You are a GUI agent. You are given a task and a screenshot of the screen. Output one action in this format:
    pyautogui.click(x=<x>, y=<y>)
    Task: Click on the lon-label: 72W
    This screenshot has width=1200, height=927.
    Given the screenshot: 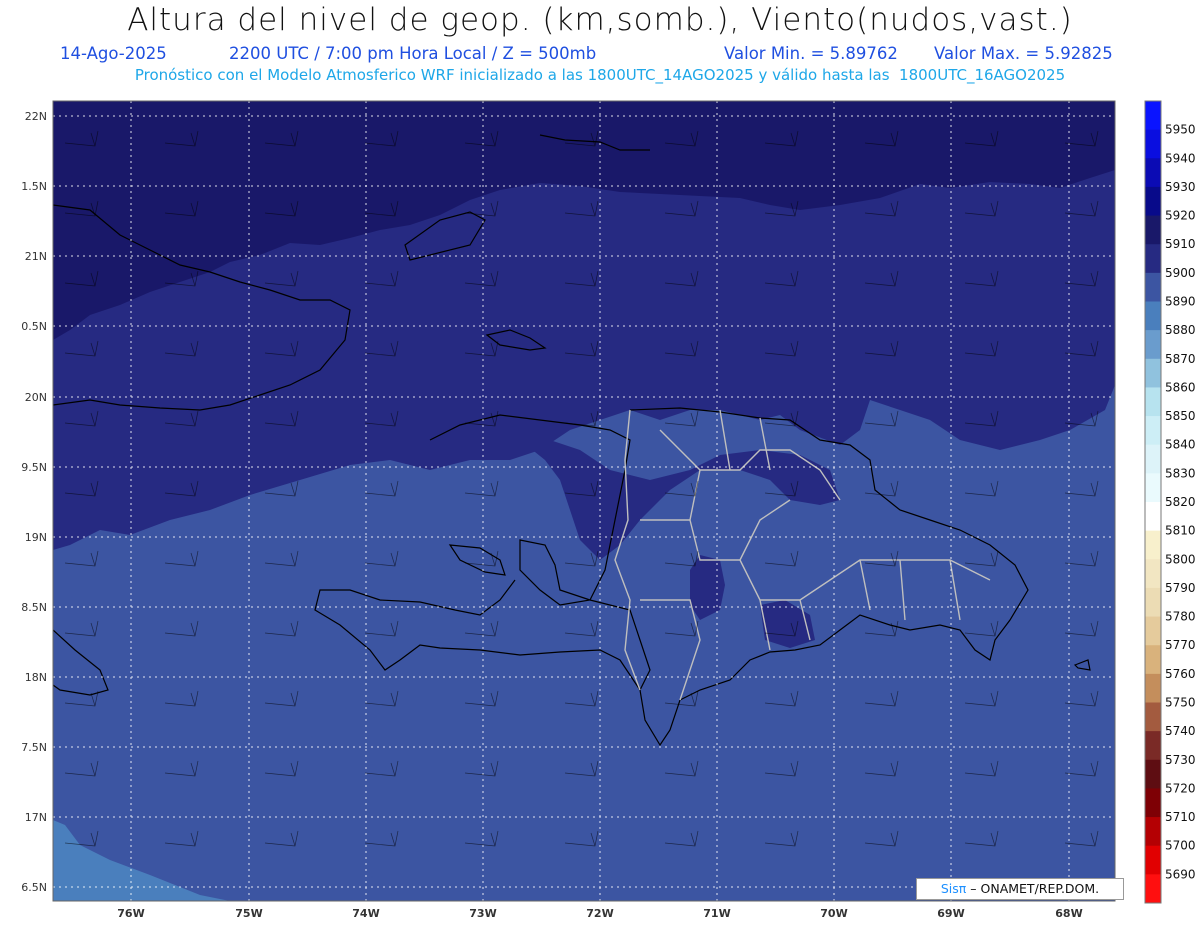 What is the action you would take?
    pyautogui.click(x=599, y=913)
    